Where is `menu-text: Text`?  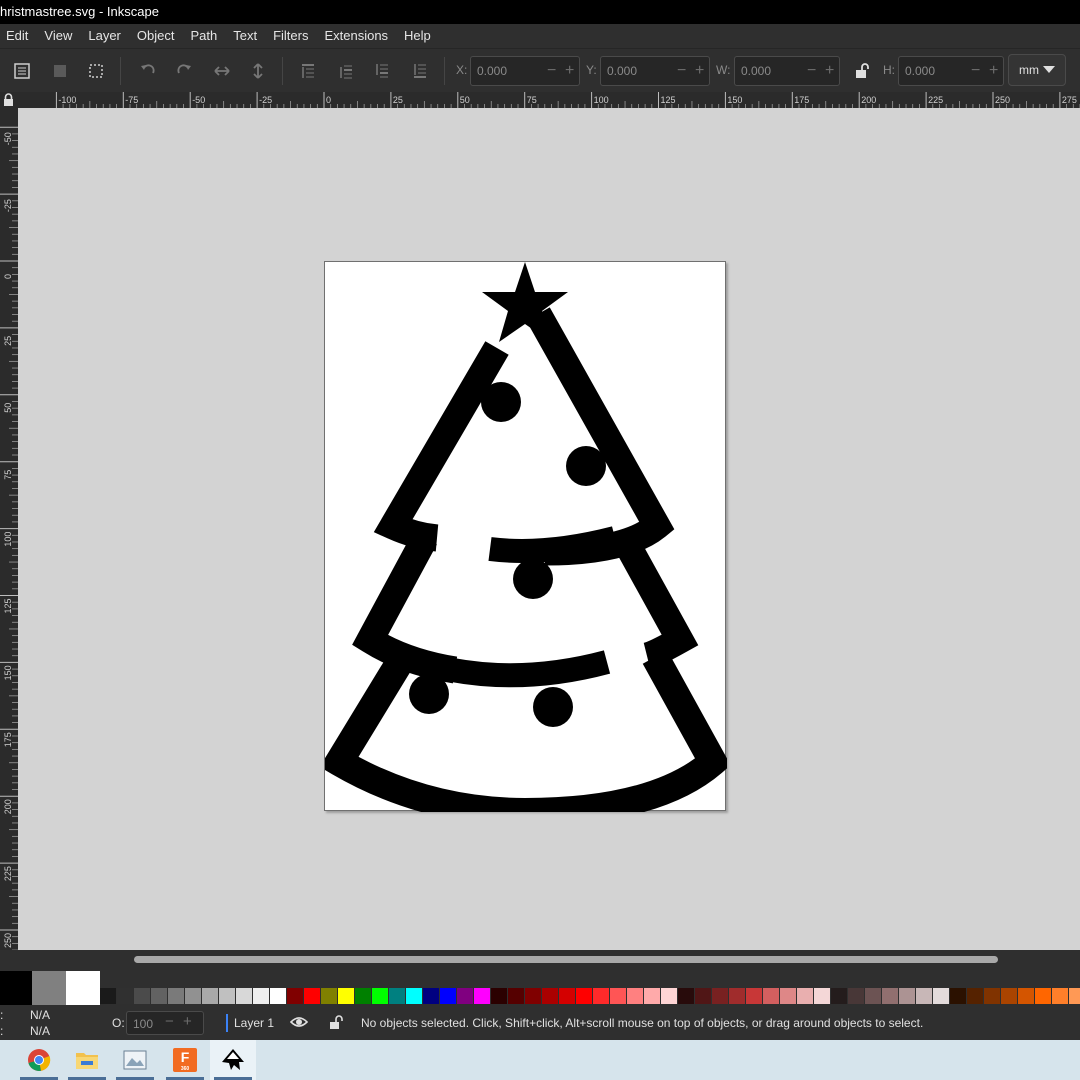 menu-text: Text is located at coordinates (245, 36).